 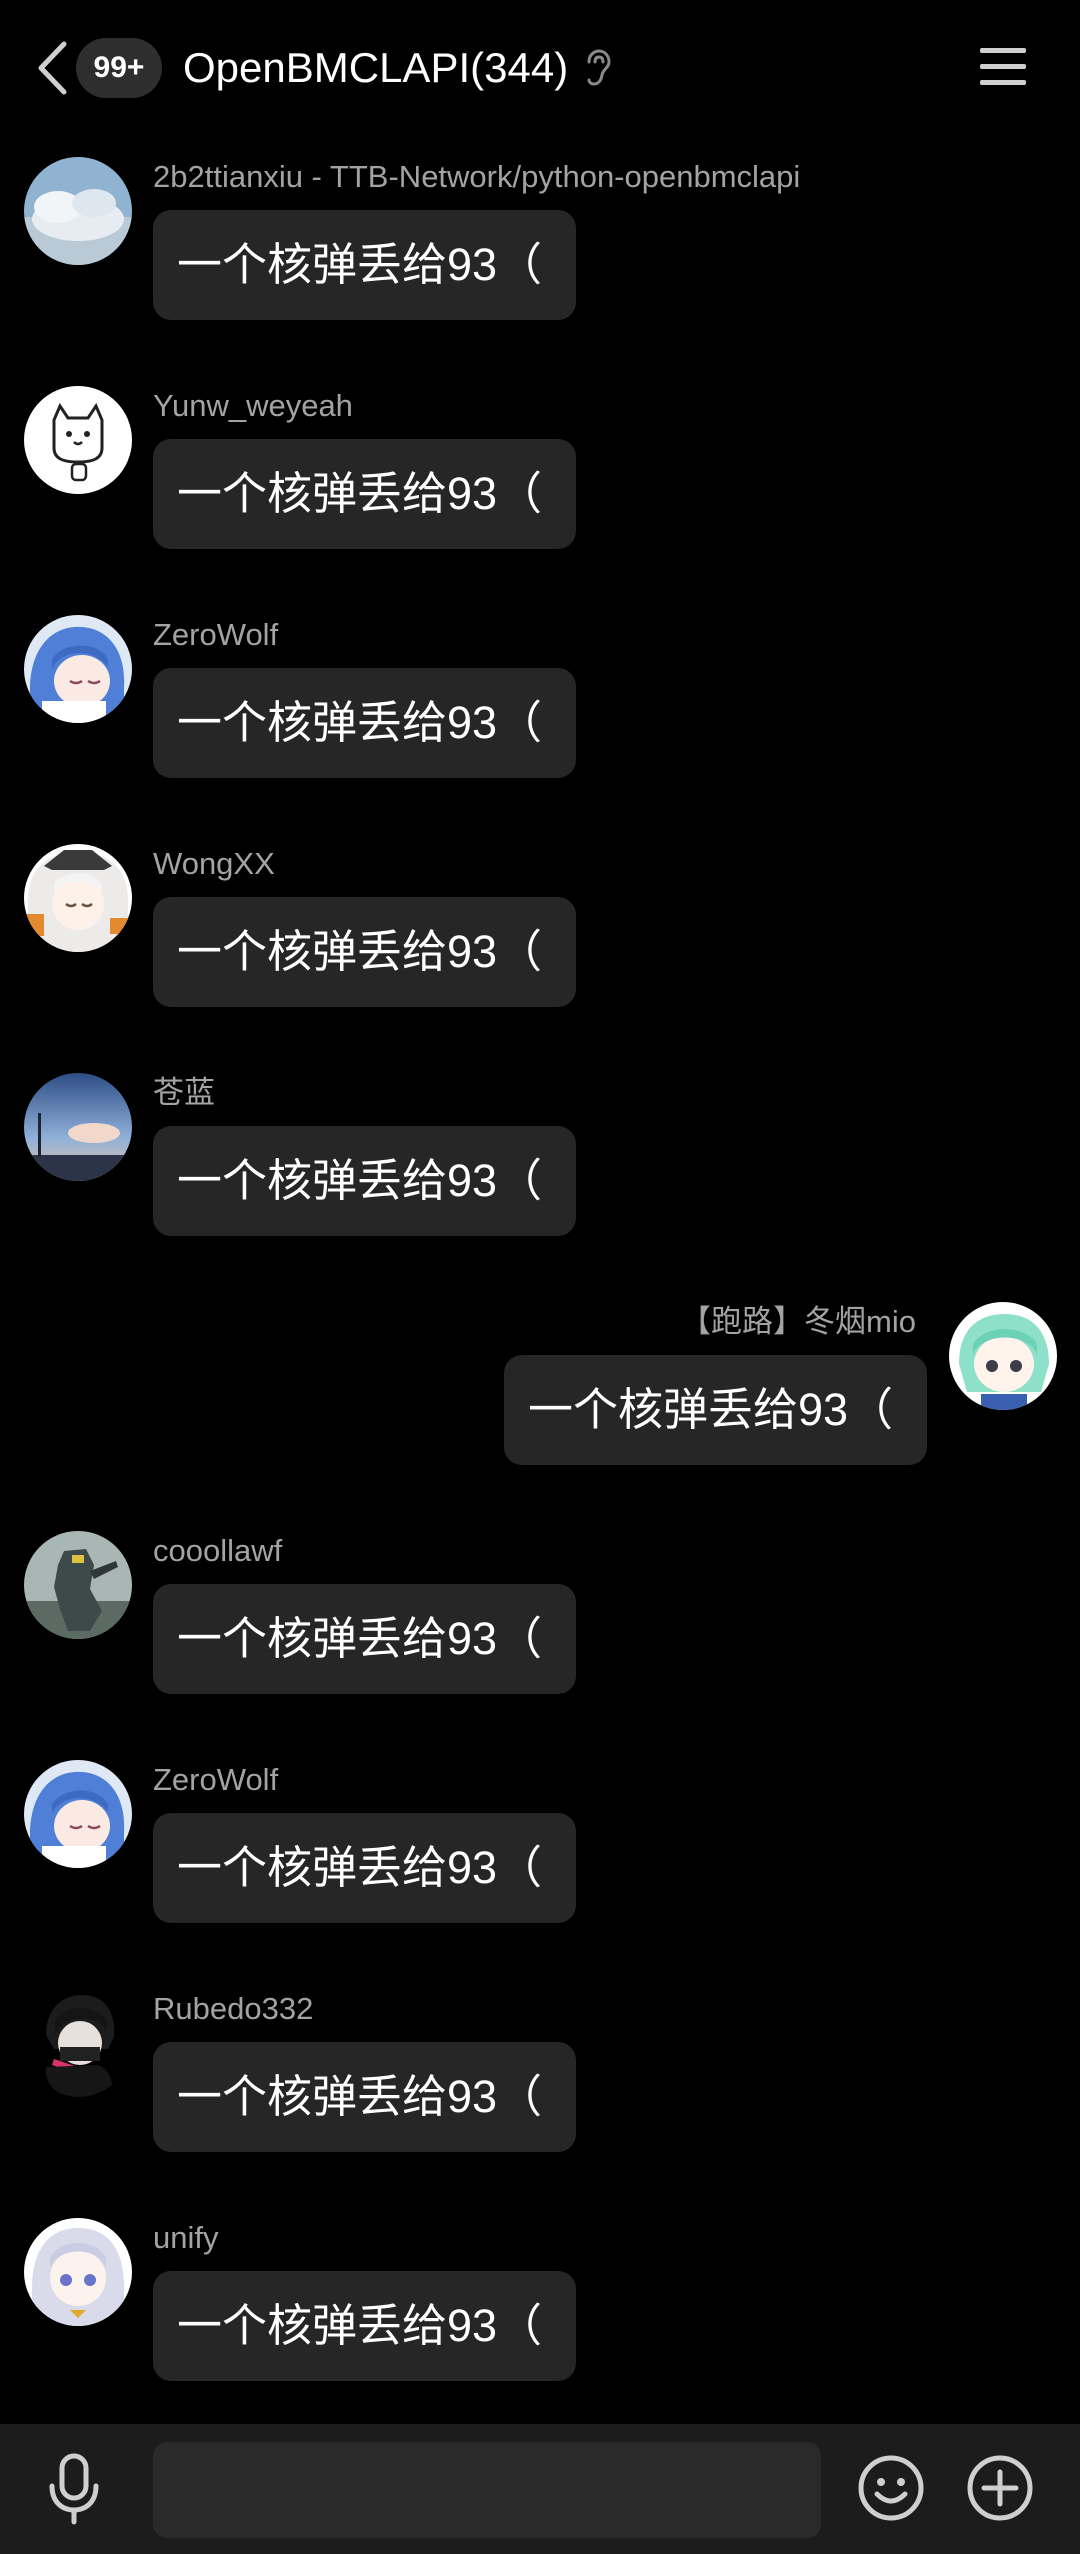 I want to click on chat-header: 99+ OpenBMCLAPI(344), so click(x=540, y=68).